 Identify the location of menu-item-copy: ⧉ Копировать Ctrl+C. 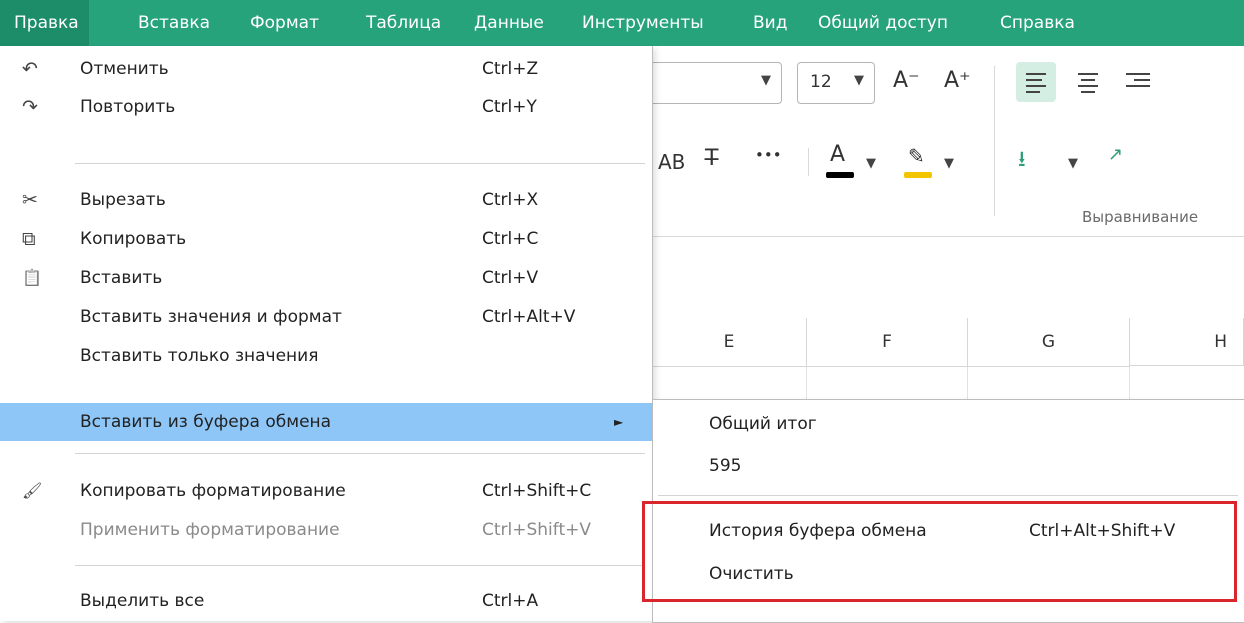
(326, 239).